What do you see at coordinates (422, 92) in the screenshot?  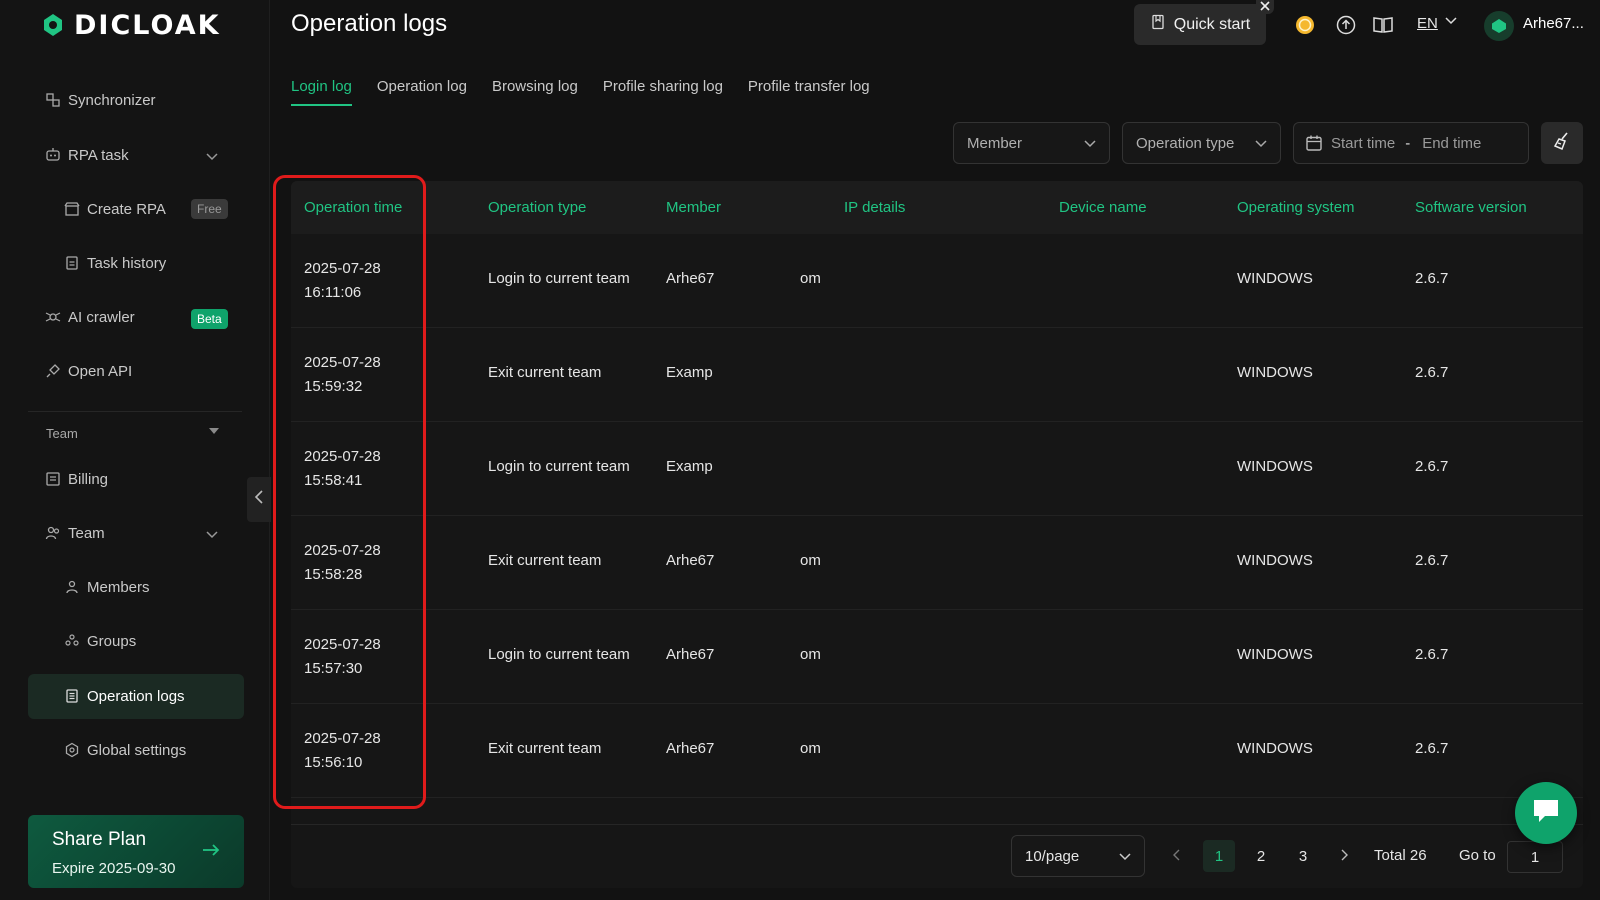 I see `tab-operation-log: Operation log` at bounding box center [422, 92].